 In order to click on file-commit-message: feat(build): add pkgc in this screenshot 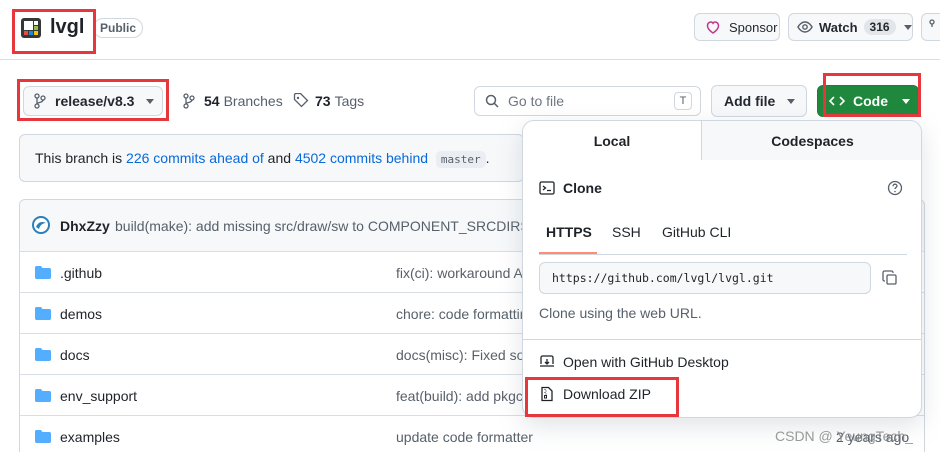, I will do `click(459, 396)`.